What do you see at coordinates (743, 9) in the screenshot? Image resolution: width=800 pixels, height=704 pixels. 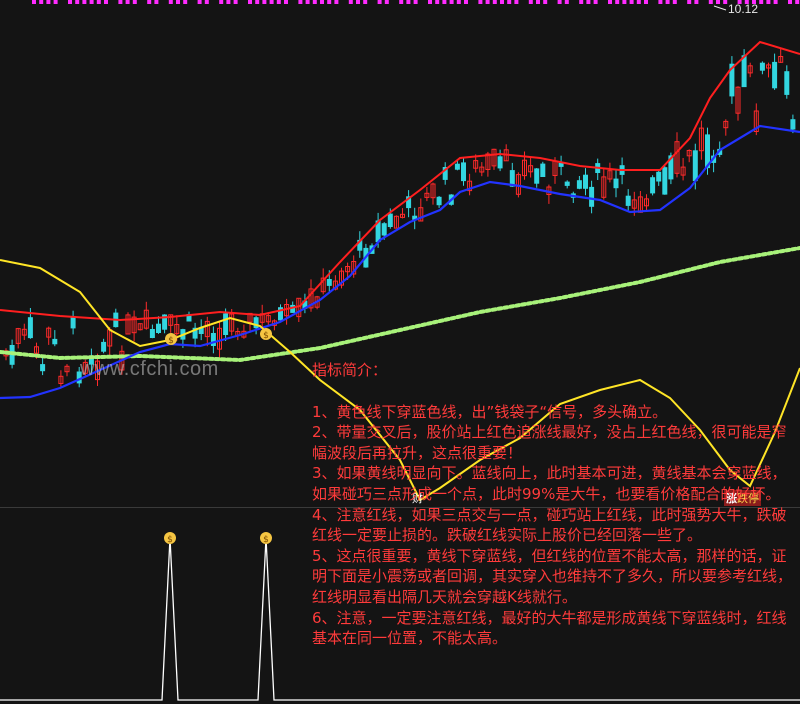 I see `high-price-label: 10.12` at bounding box center [743, 9].